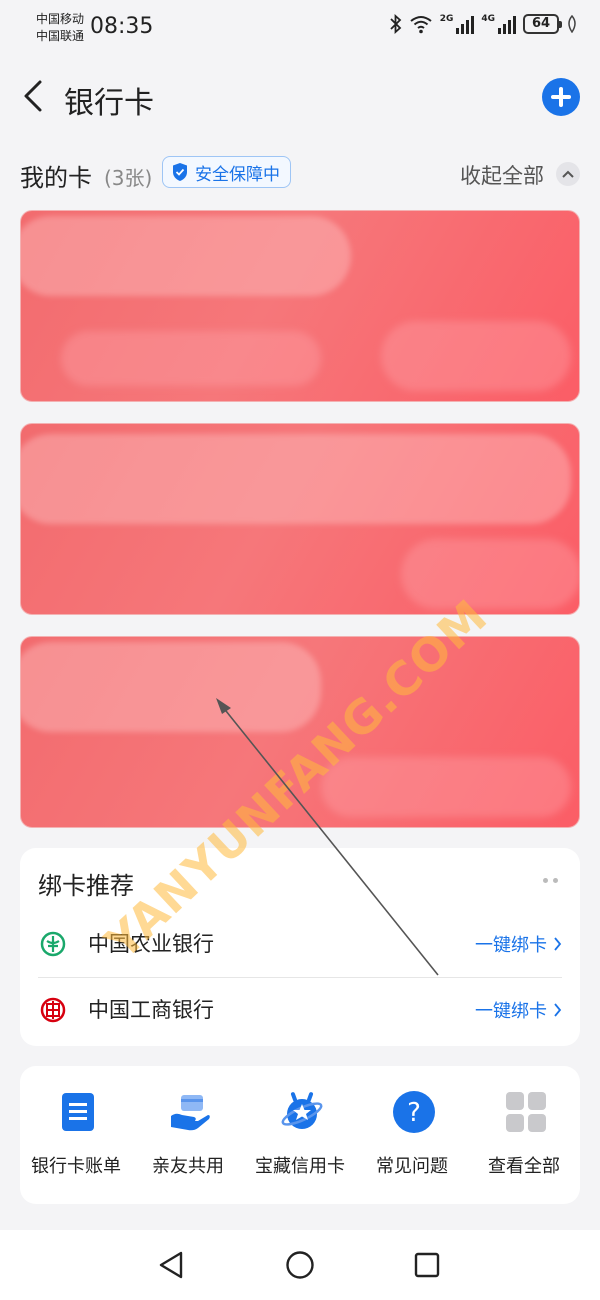 Image resolution: width=600 pixels, height=1300 pixels. Describe the element at coordinates (457, 24) in the screenshot. I see `signal-2g-icon: 2G` at that location.